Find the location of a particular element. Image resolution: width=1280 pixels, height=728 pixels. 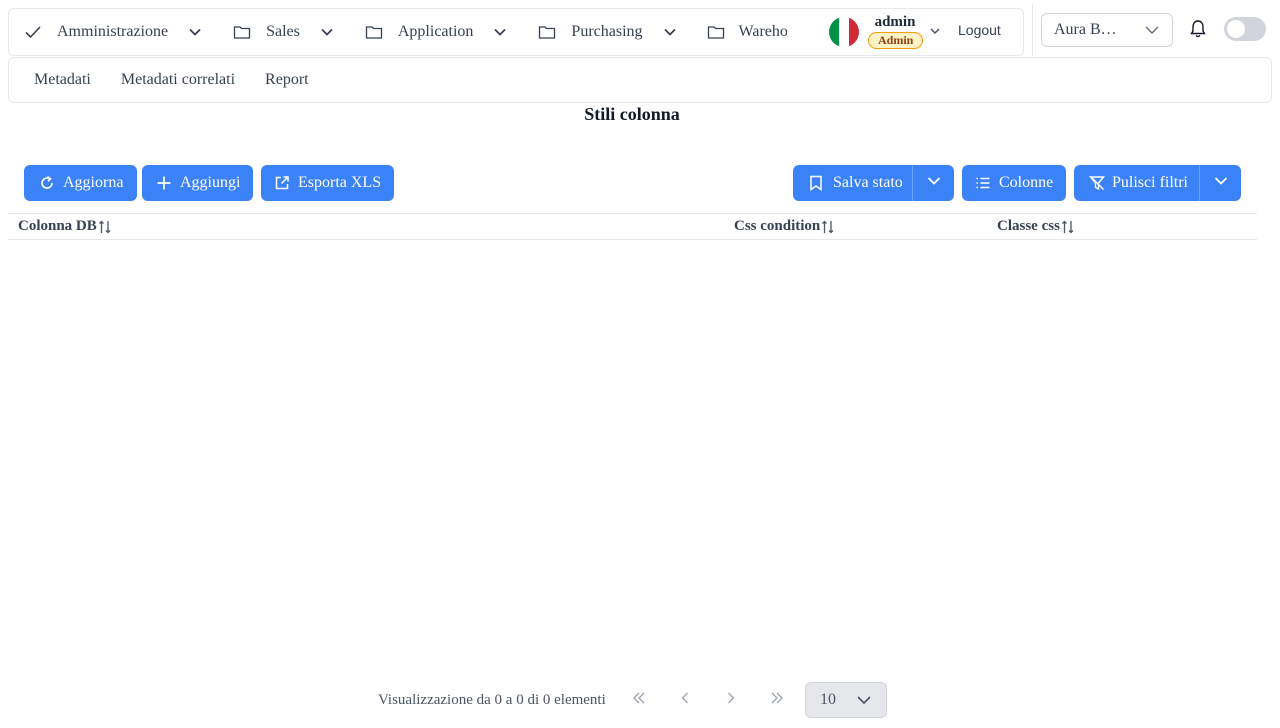

last-page-button is located at coordinates (777, 700).